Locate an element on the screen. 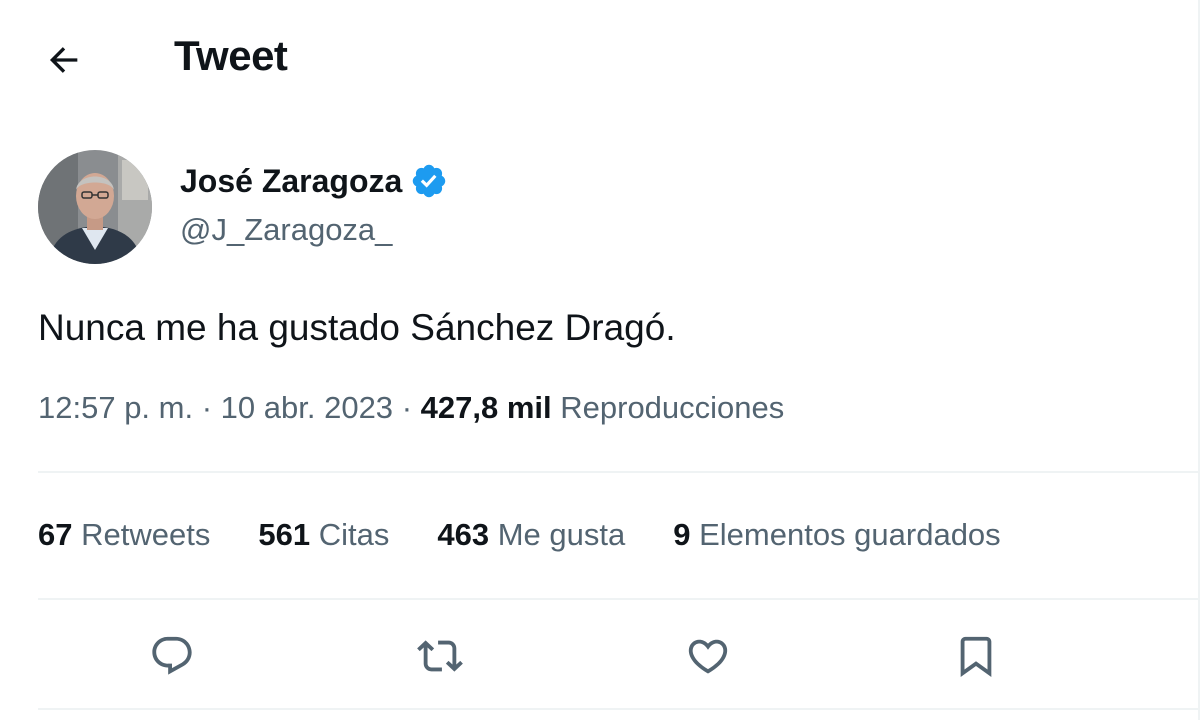 This screenshot has height=720, width=1200. avatar-photo is located at coordinates (95, 207).